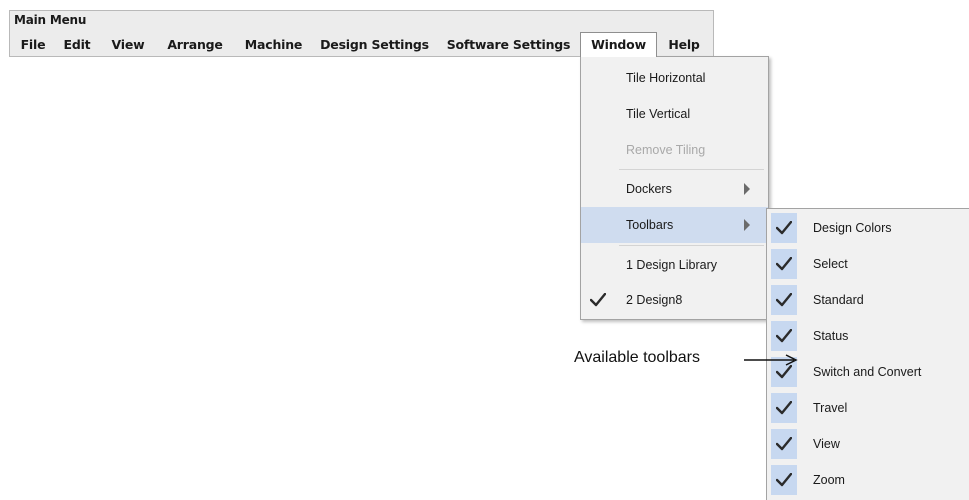 The height and width of the screenshot is (500, 969). Describe the element at coordinates (830, 408) in the screenshot. I see `menu-item-label: Travel` at that location.